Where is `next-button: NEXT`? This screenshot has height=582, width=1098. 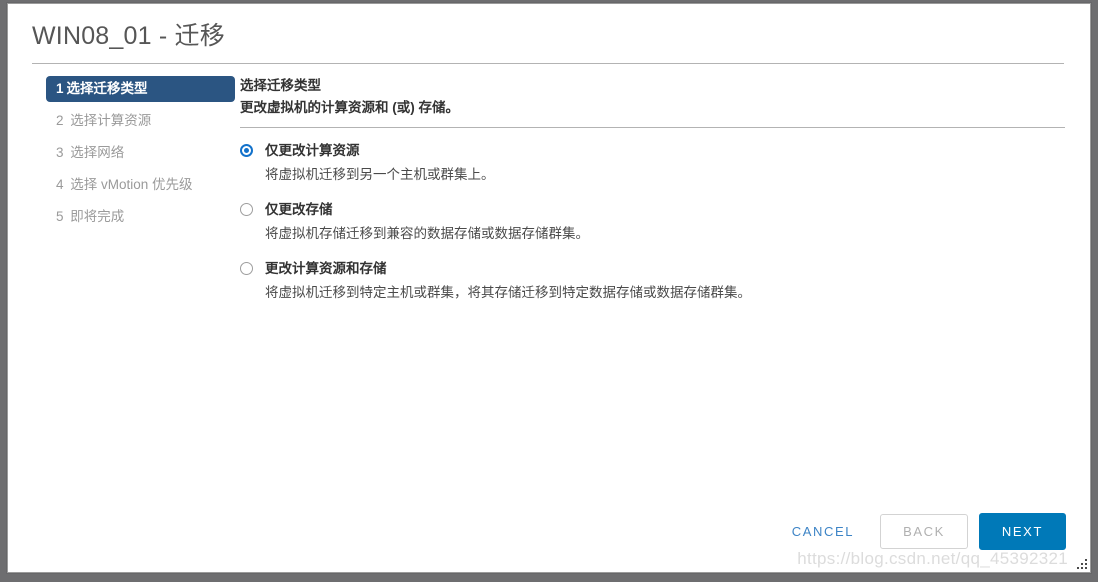 next-button: NEXT is located at coordinates (1022, 531).